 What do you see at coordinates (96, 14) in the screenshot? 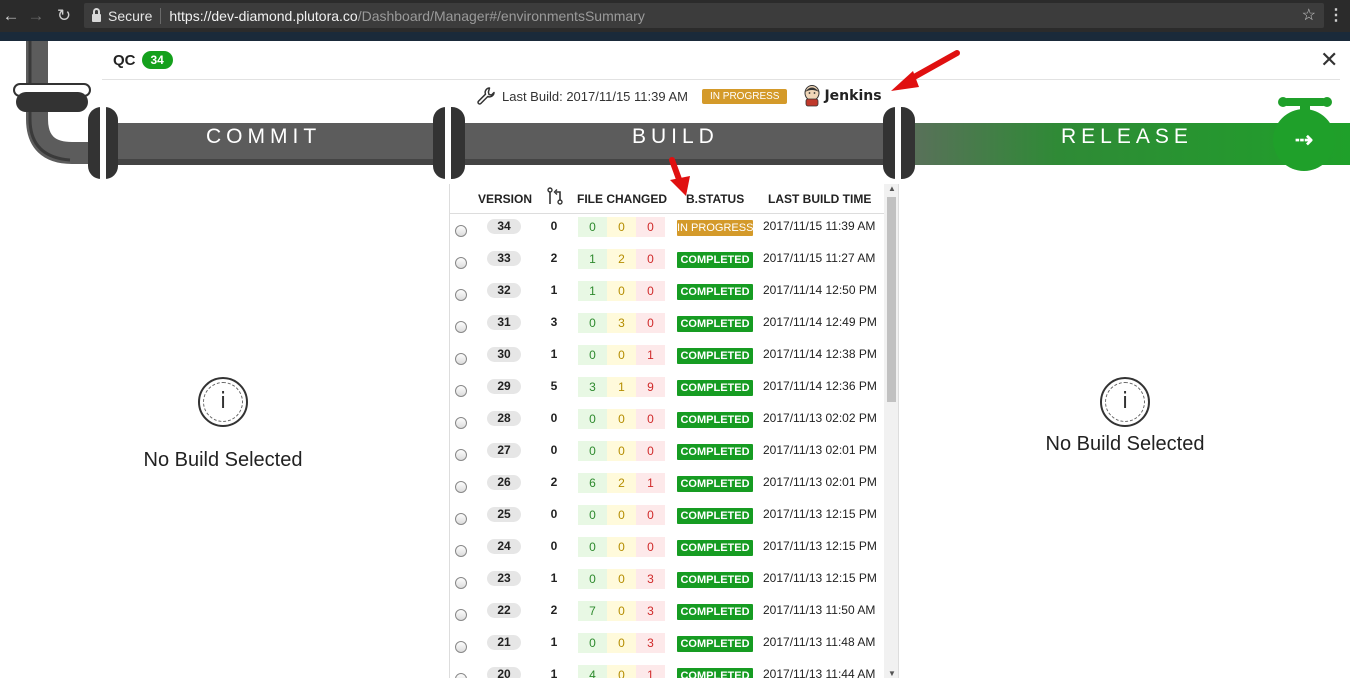
I see `lock-icon` at bounding box center [96, 14].